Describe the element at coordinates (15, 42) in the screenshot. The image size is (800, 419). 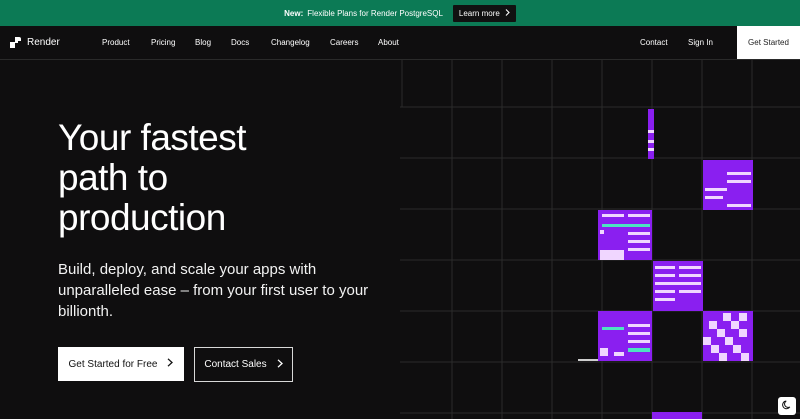
I see `logo-mark-icon` at that location.